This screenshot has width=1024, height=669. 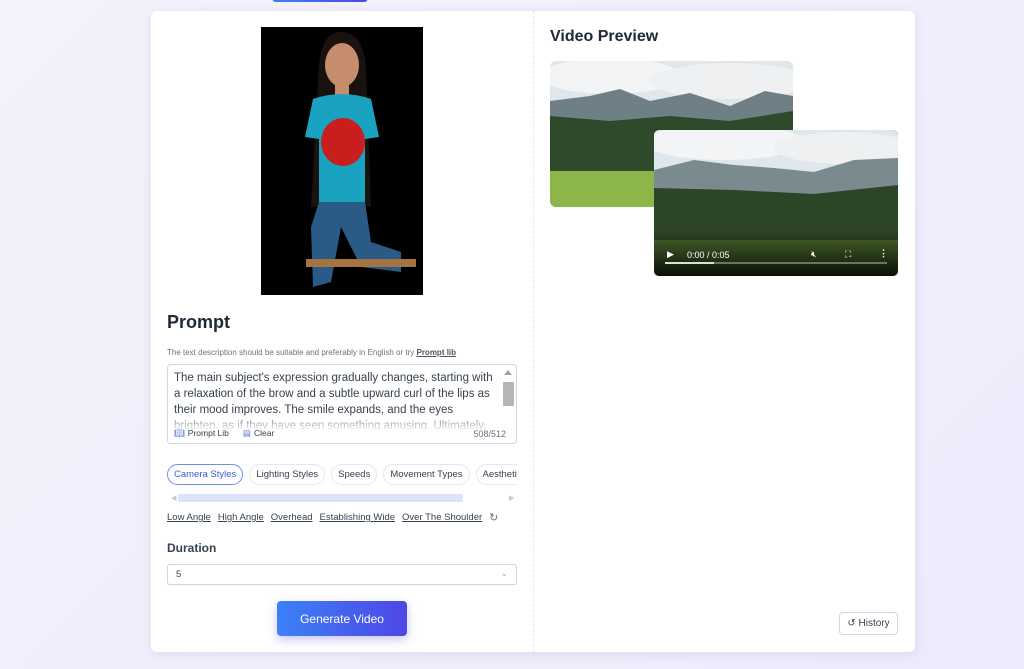 I want to click on more-options-icon: ⋮, so click(x=883, y=253).